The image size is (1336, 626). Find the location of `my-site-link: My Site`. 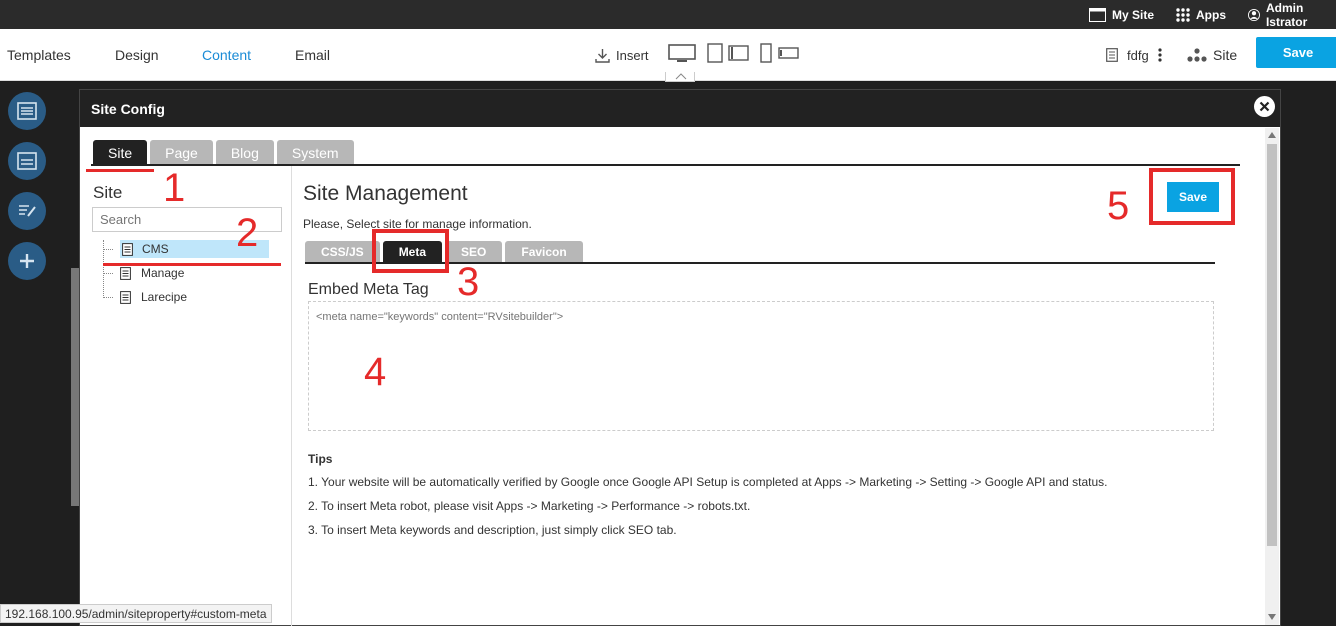

my-site-link: My Site is located at coordinates (1121, 14).